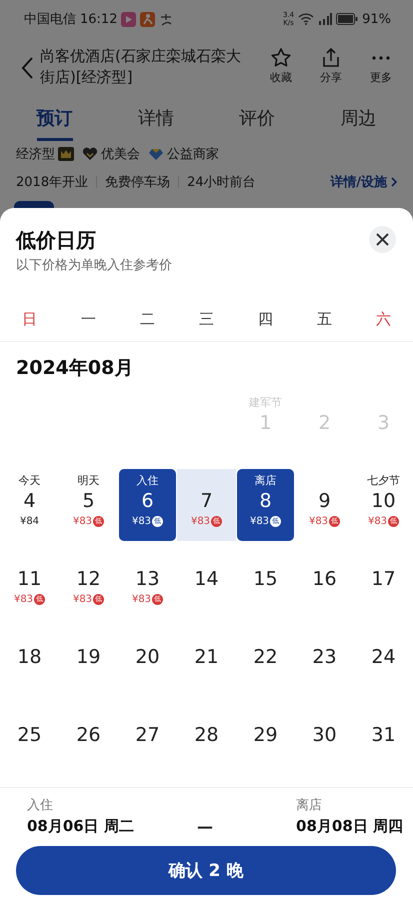  What do you see at coordinates (29, 319) in the screenshot?
I see `weekday-label: 日` at bounding box center [29, 319].